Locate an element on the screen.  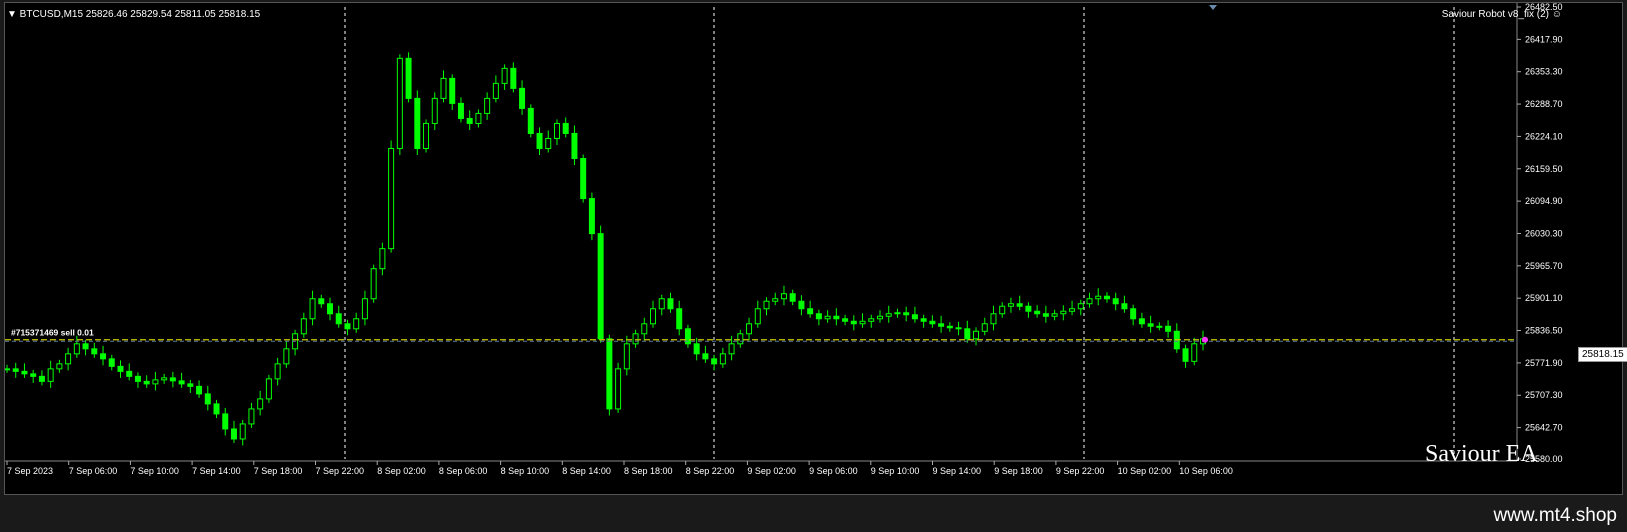
x-tick-label: 9 Sep 02:00 is located at coordinates (771, 471).